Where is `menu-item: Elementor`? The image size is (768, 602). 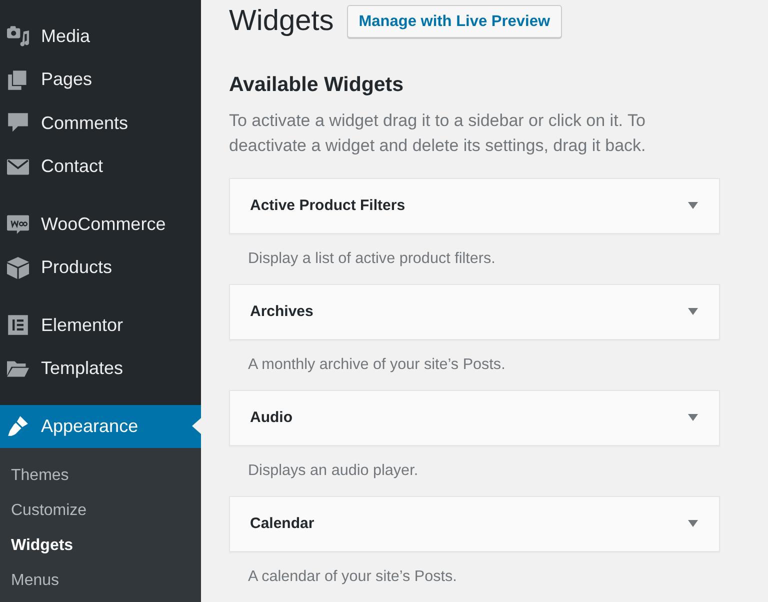 menu-item: Elementor is located at coordinates (100, 325).